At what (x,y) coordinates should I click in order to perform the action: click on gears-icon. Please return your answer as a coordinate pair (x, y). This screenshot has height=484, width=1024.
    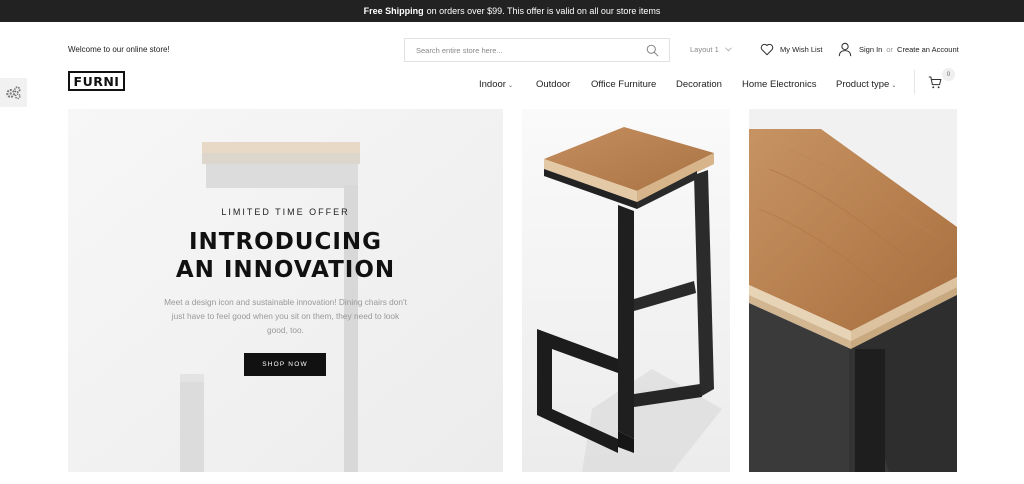
    Looking at the image, I should click on (13, 93).